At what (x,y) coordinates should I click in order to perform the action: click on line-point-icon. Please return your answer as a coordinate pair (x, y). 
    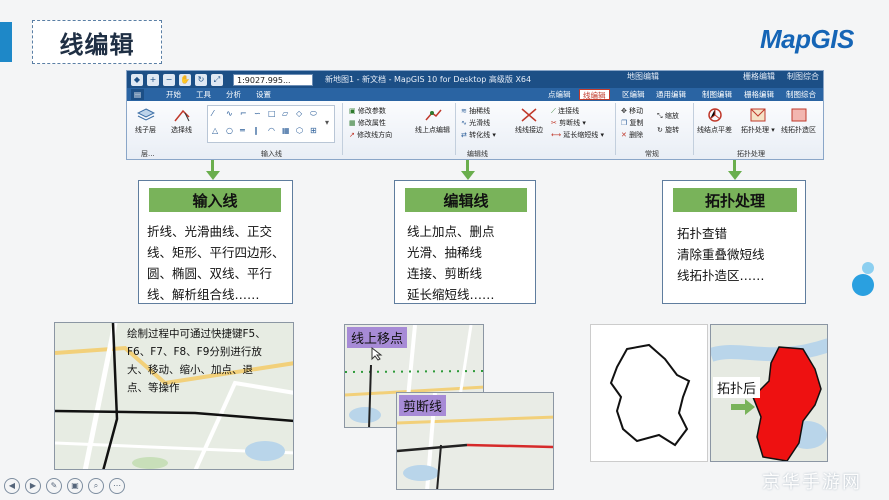
    Looking at the image, I should click on (433, 115).